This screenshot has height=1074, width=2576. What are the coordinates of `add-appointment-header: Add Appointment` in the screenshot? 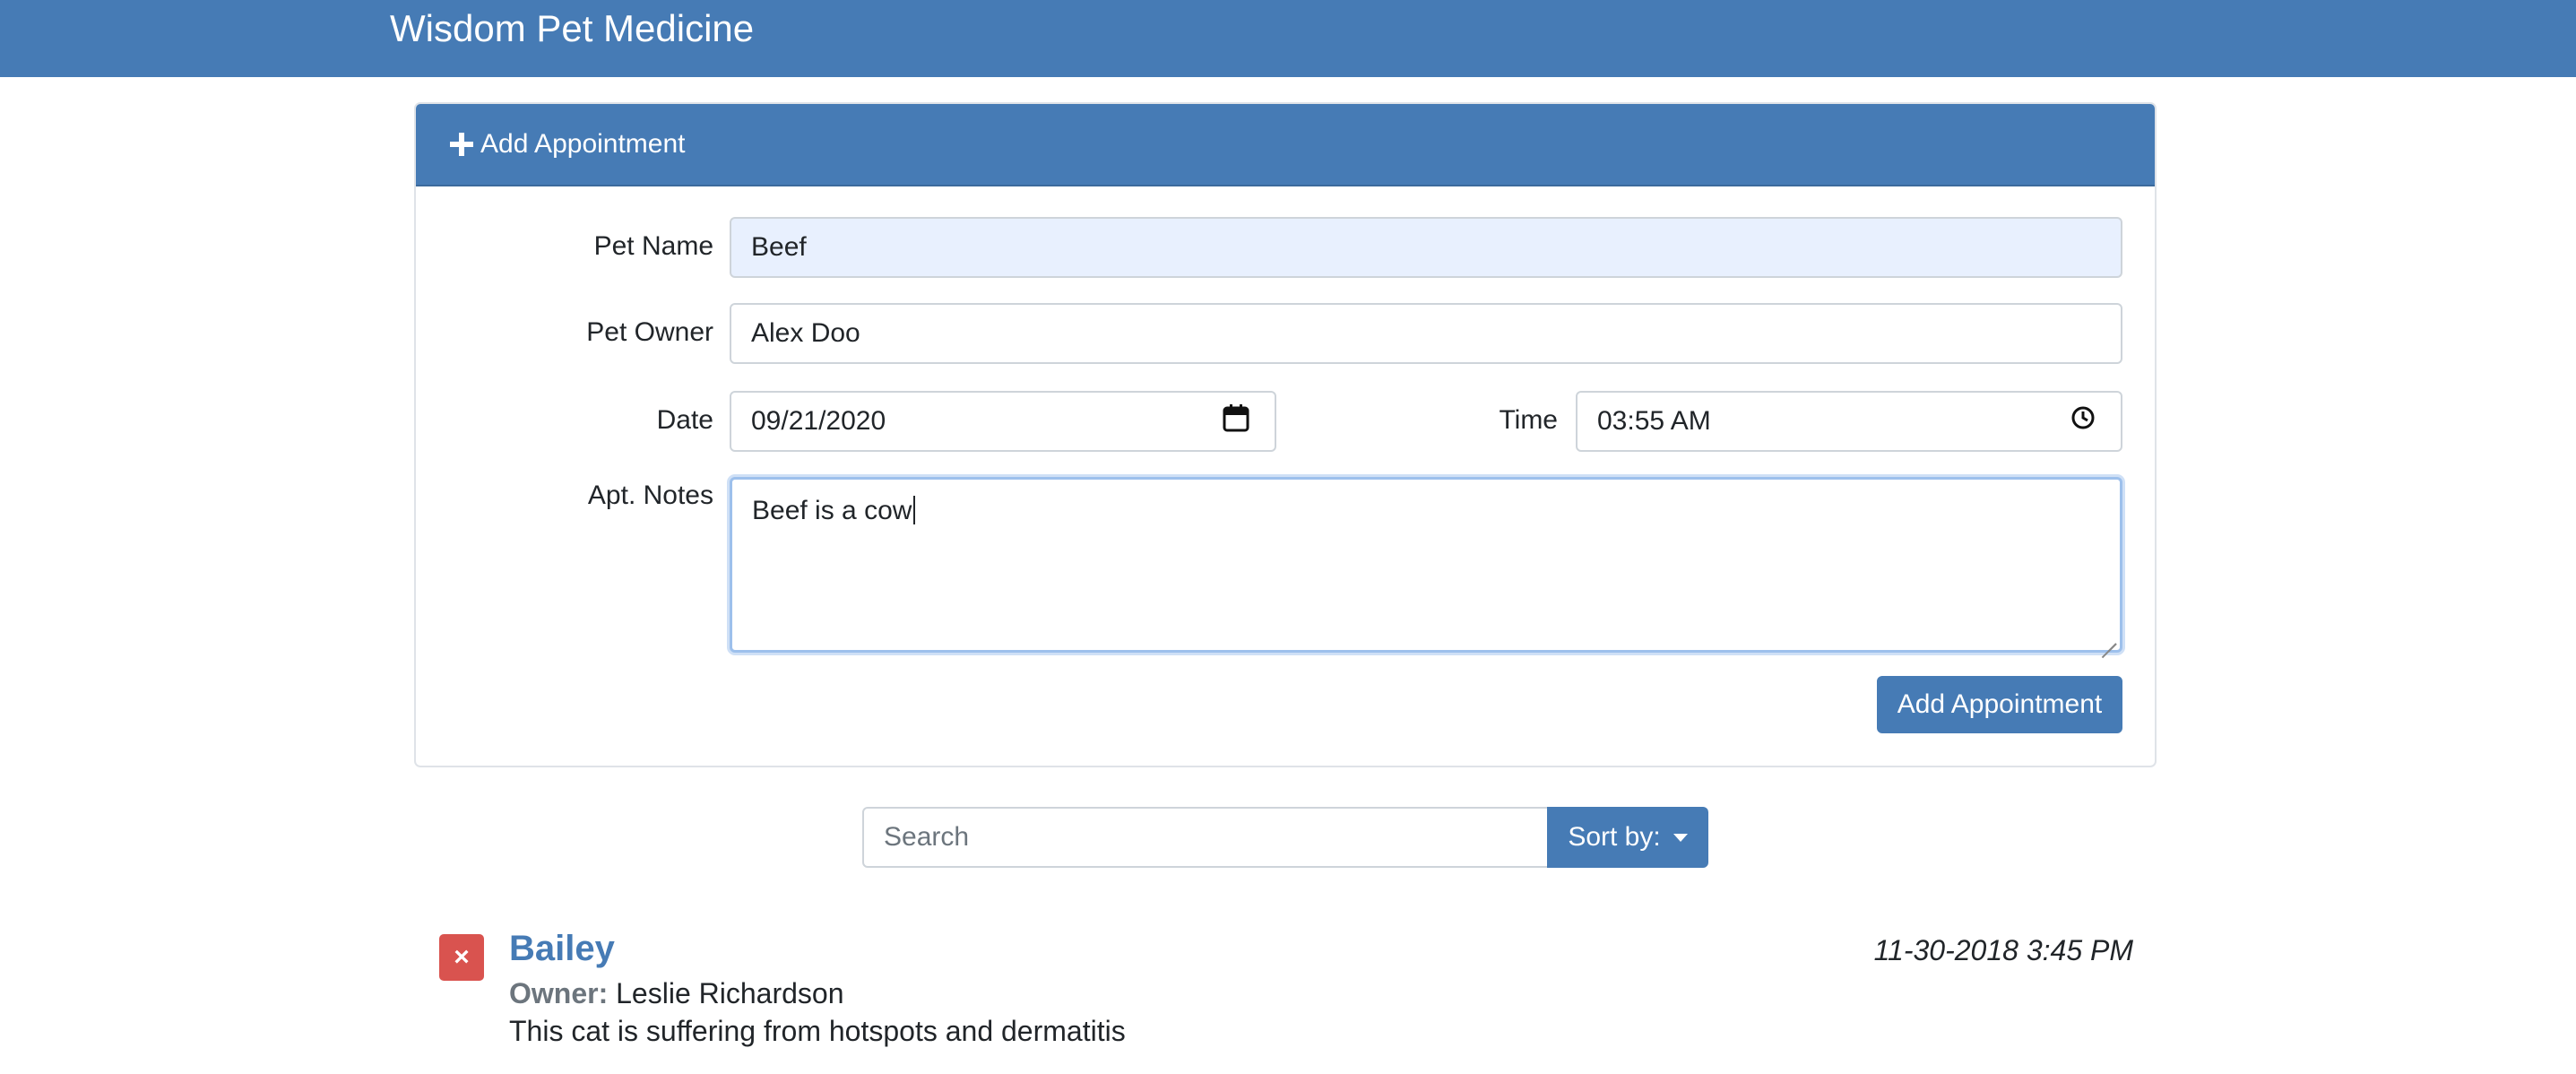 It's located at (1285, 145).